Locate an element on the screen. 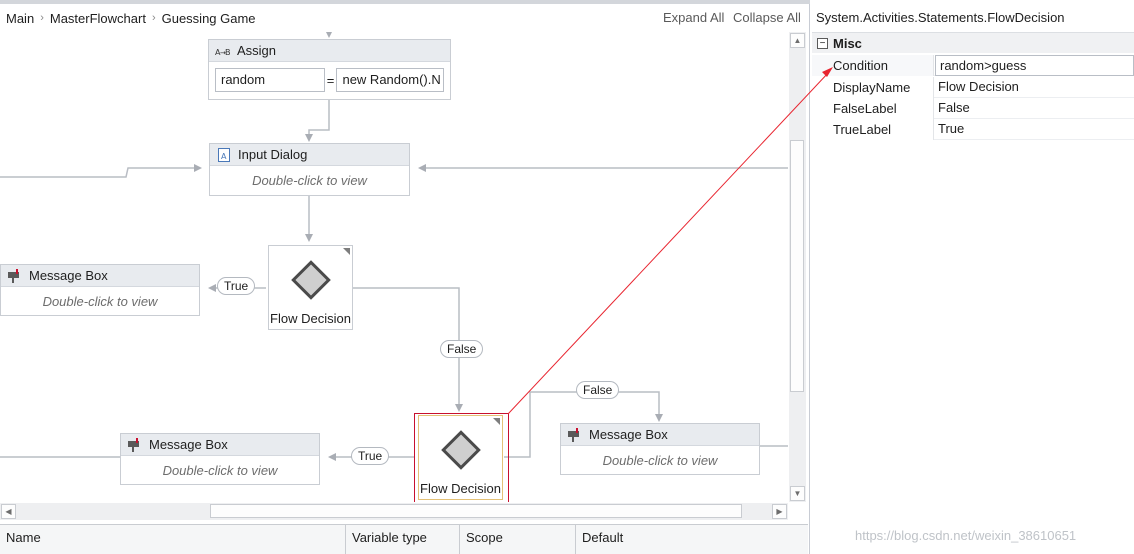 This screenshot has height=554, width=1134. svg-text: B is located at coordinates (228, 52).